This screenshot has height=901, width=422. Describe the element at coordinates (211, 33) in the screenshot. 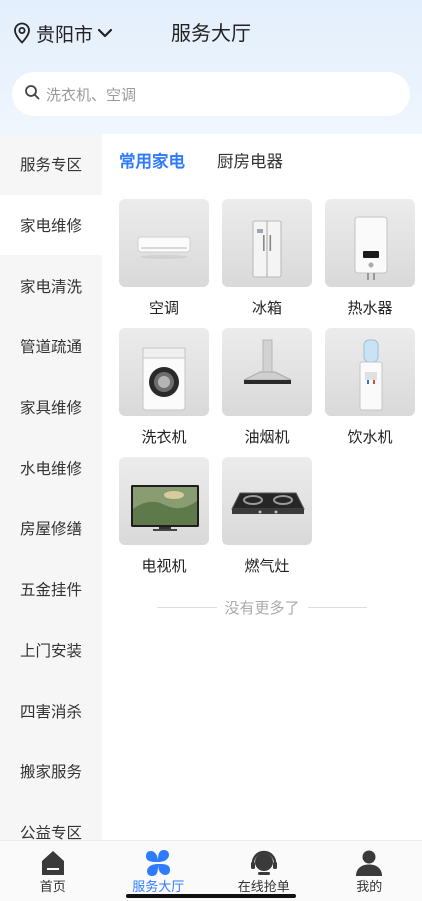

I see `page-title: 服务大厅` at that location.